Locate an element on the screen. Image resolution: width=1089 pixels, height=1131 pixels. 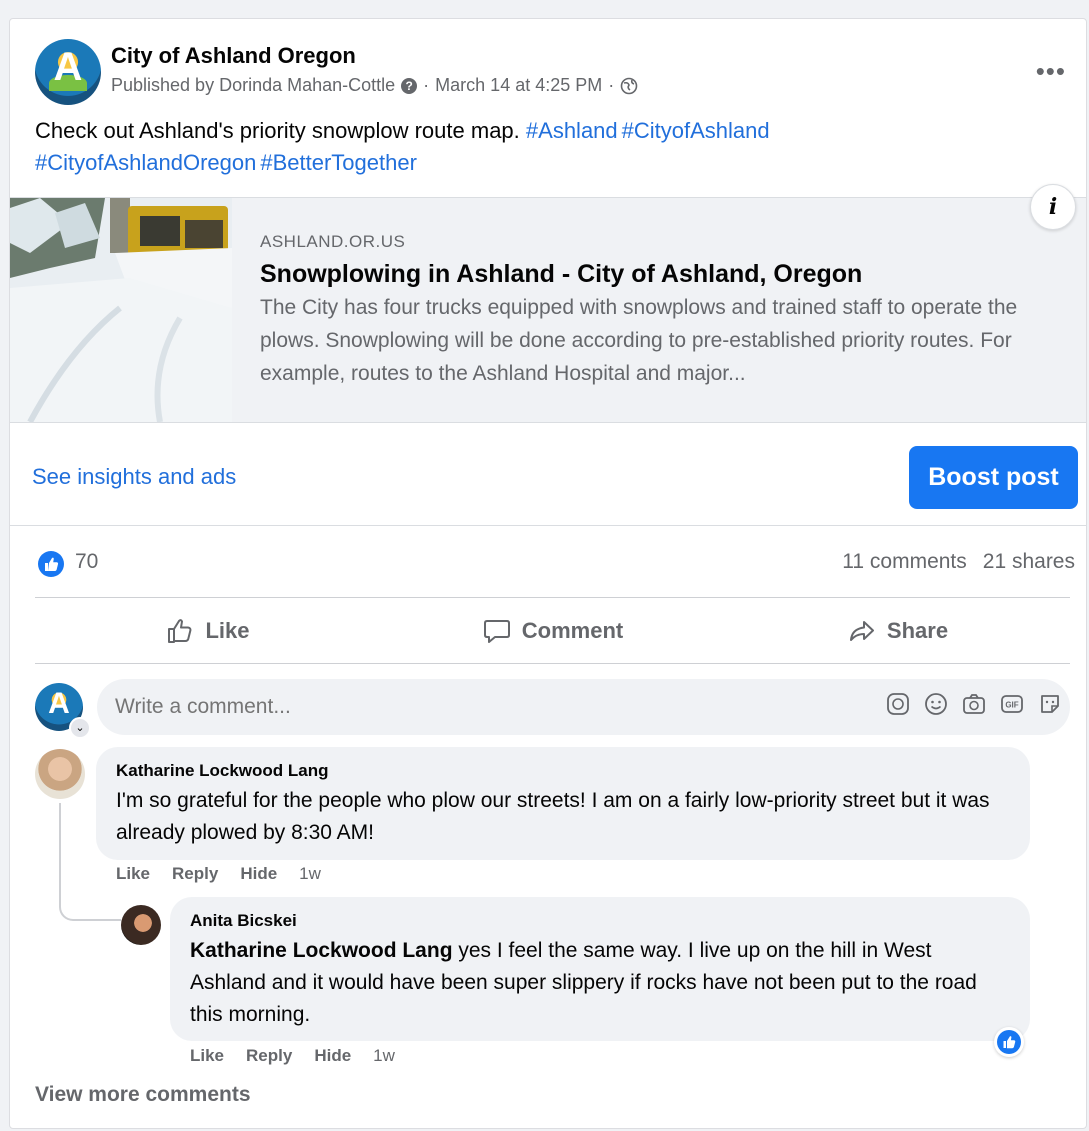
svg-text: GIF is located at coordinates (1011, 705).